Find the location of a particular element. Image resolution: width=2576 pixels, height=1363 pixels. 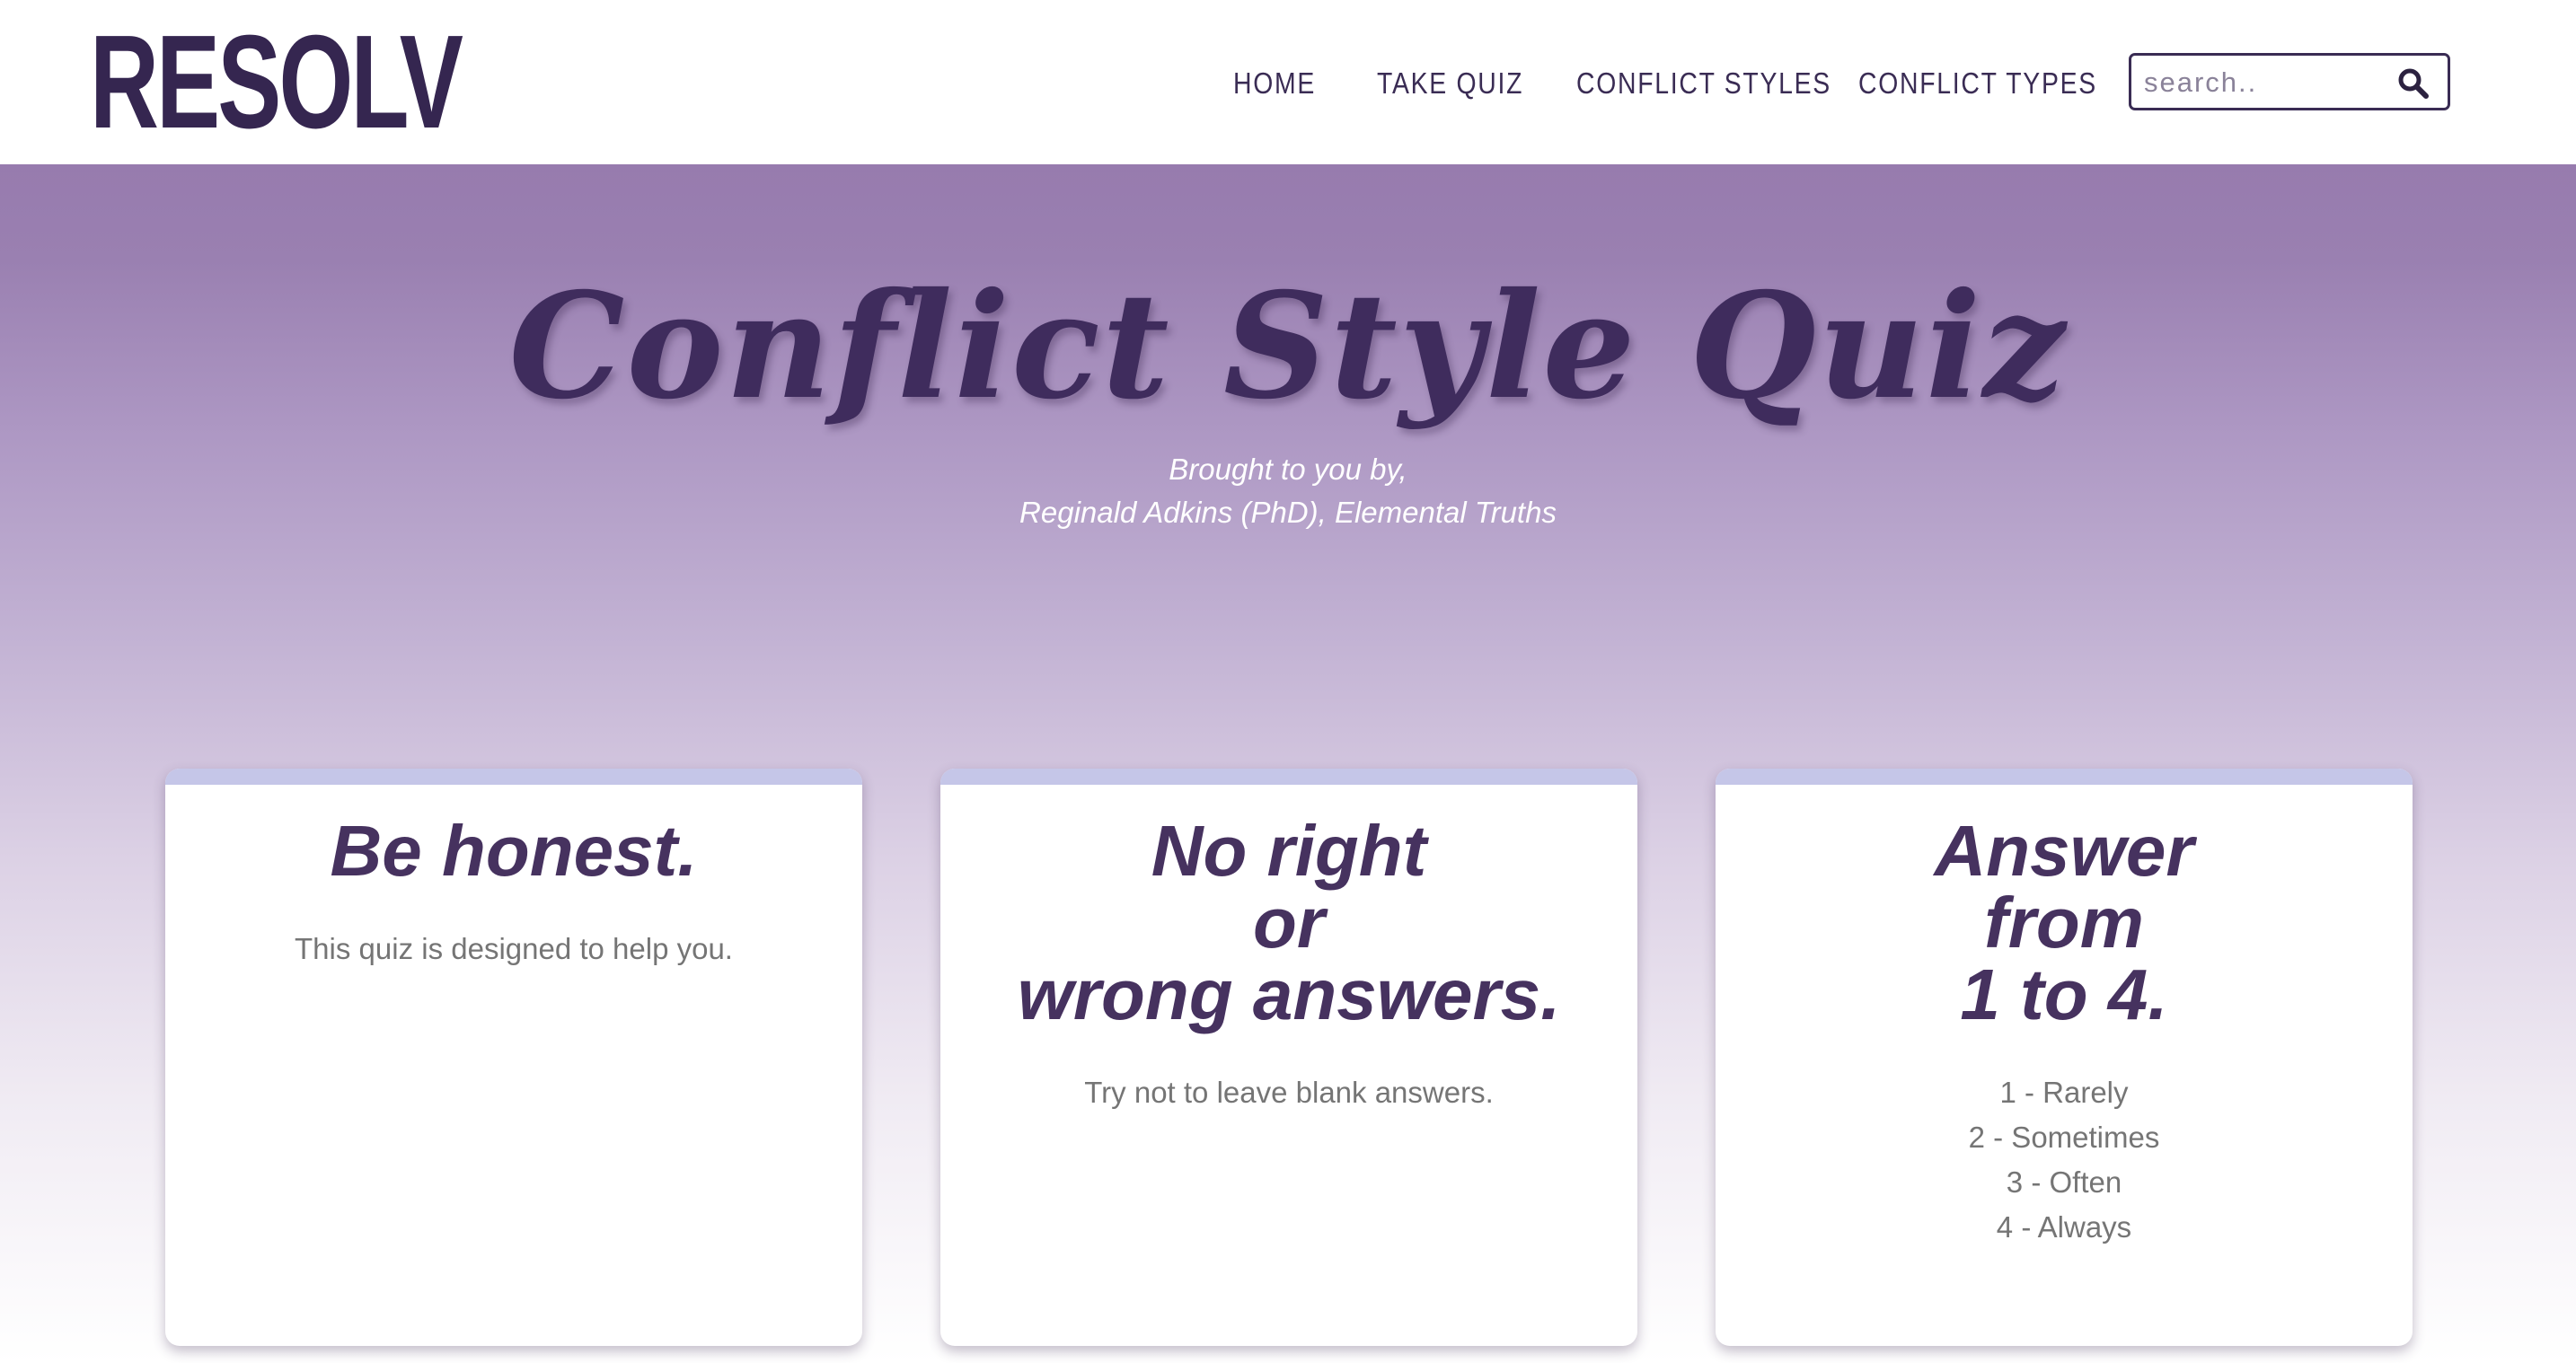

card-text: Try not to leave blank answers. is located at coordinates (1289, 1092).